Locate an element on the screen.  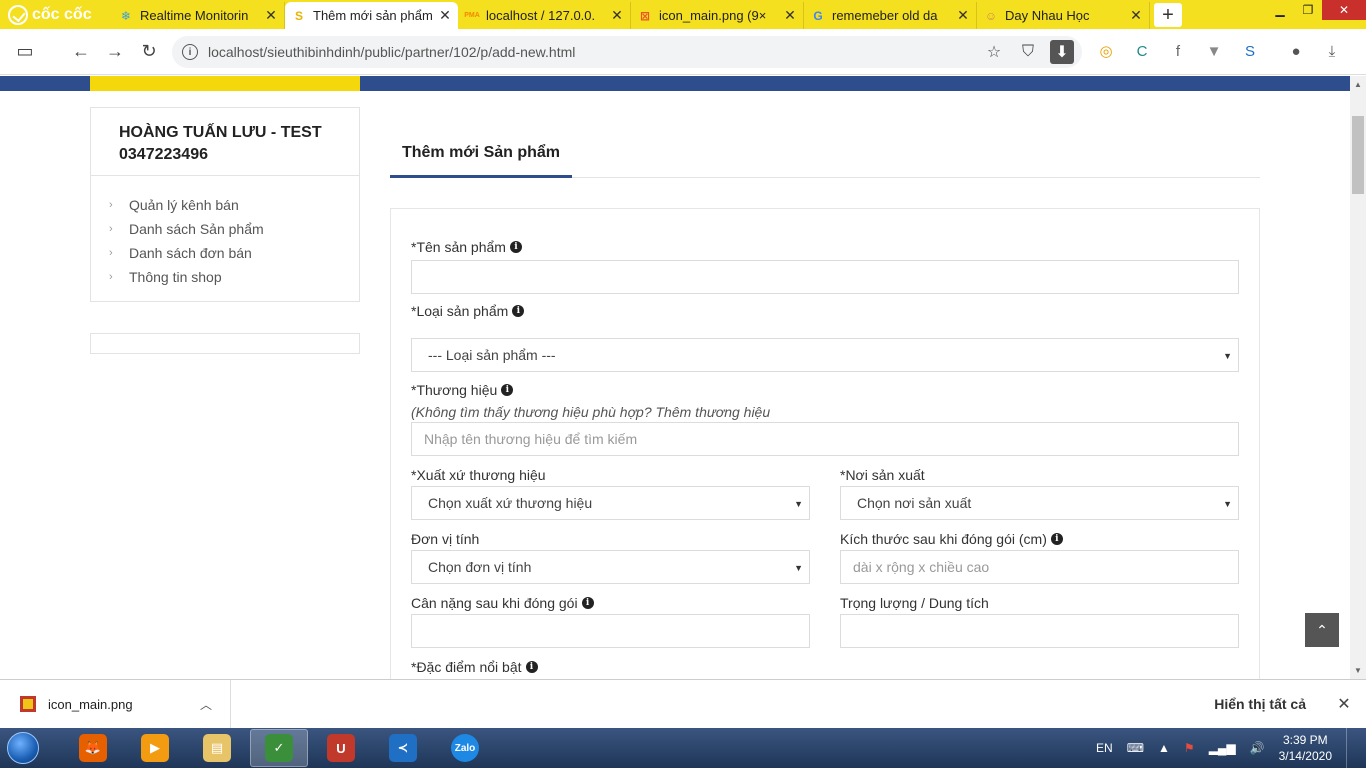
sidebar-item: › Thông tin shop is located at coordinates (225, 277).